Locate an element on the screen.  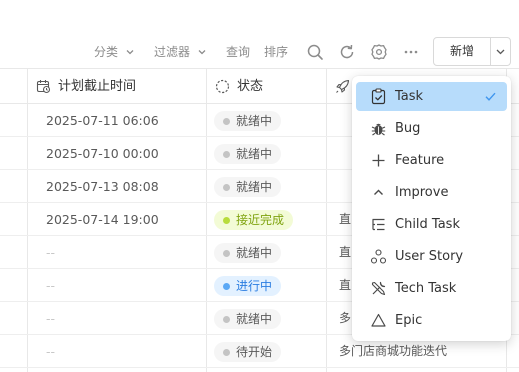
menu-item-task: Task is located at coordinates (431, 96).